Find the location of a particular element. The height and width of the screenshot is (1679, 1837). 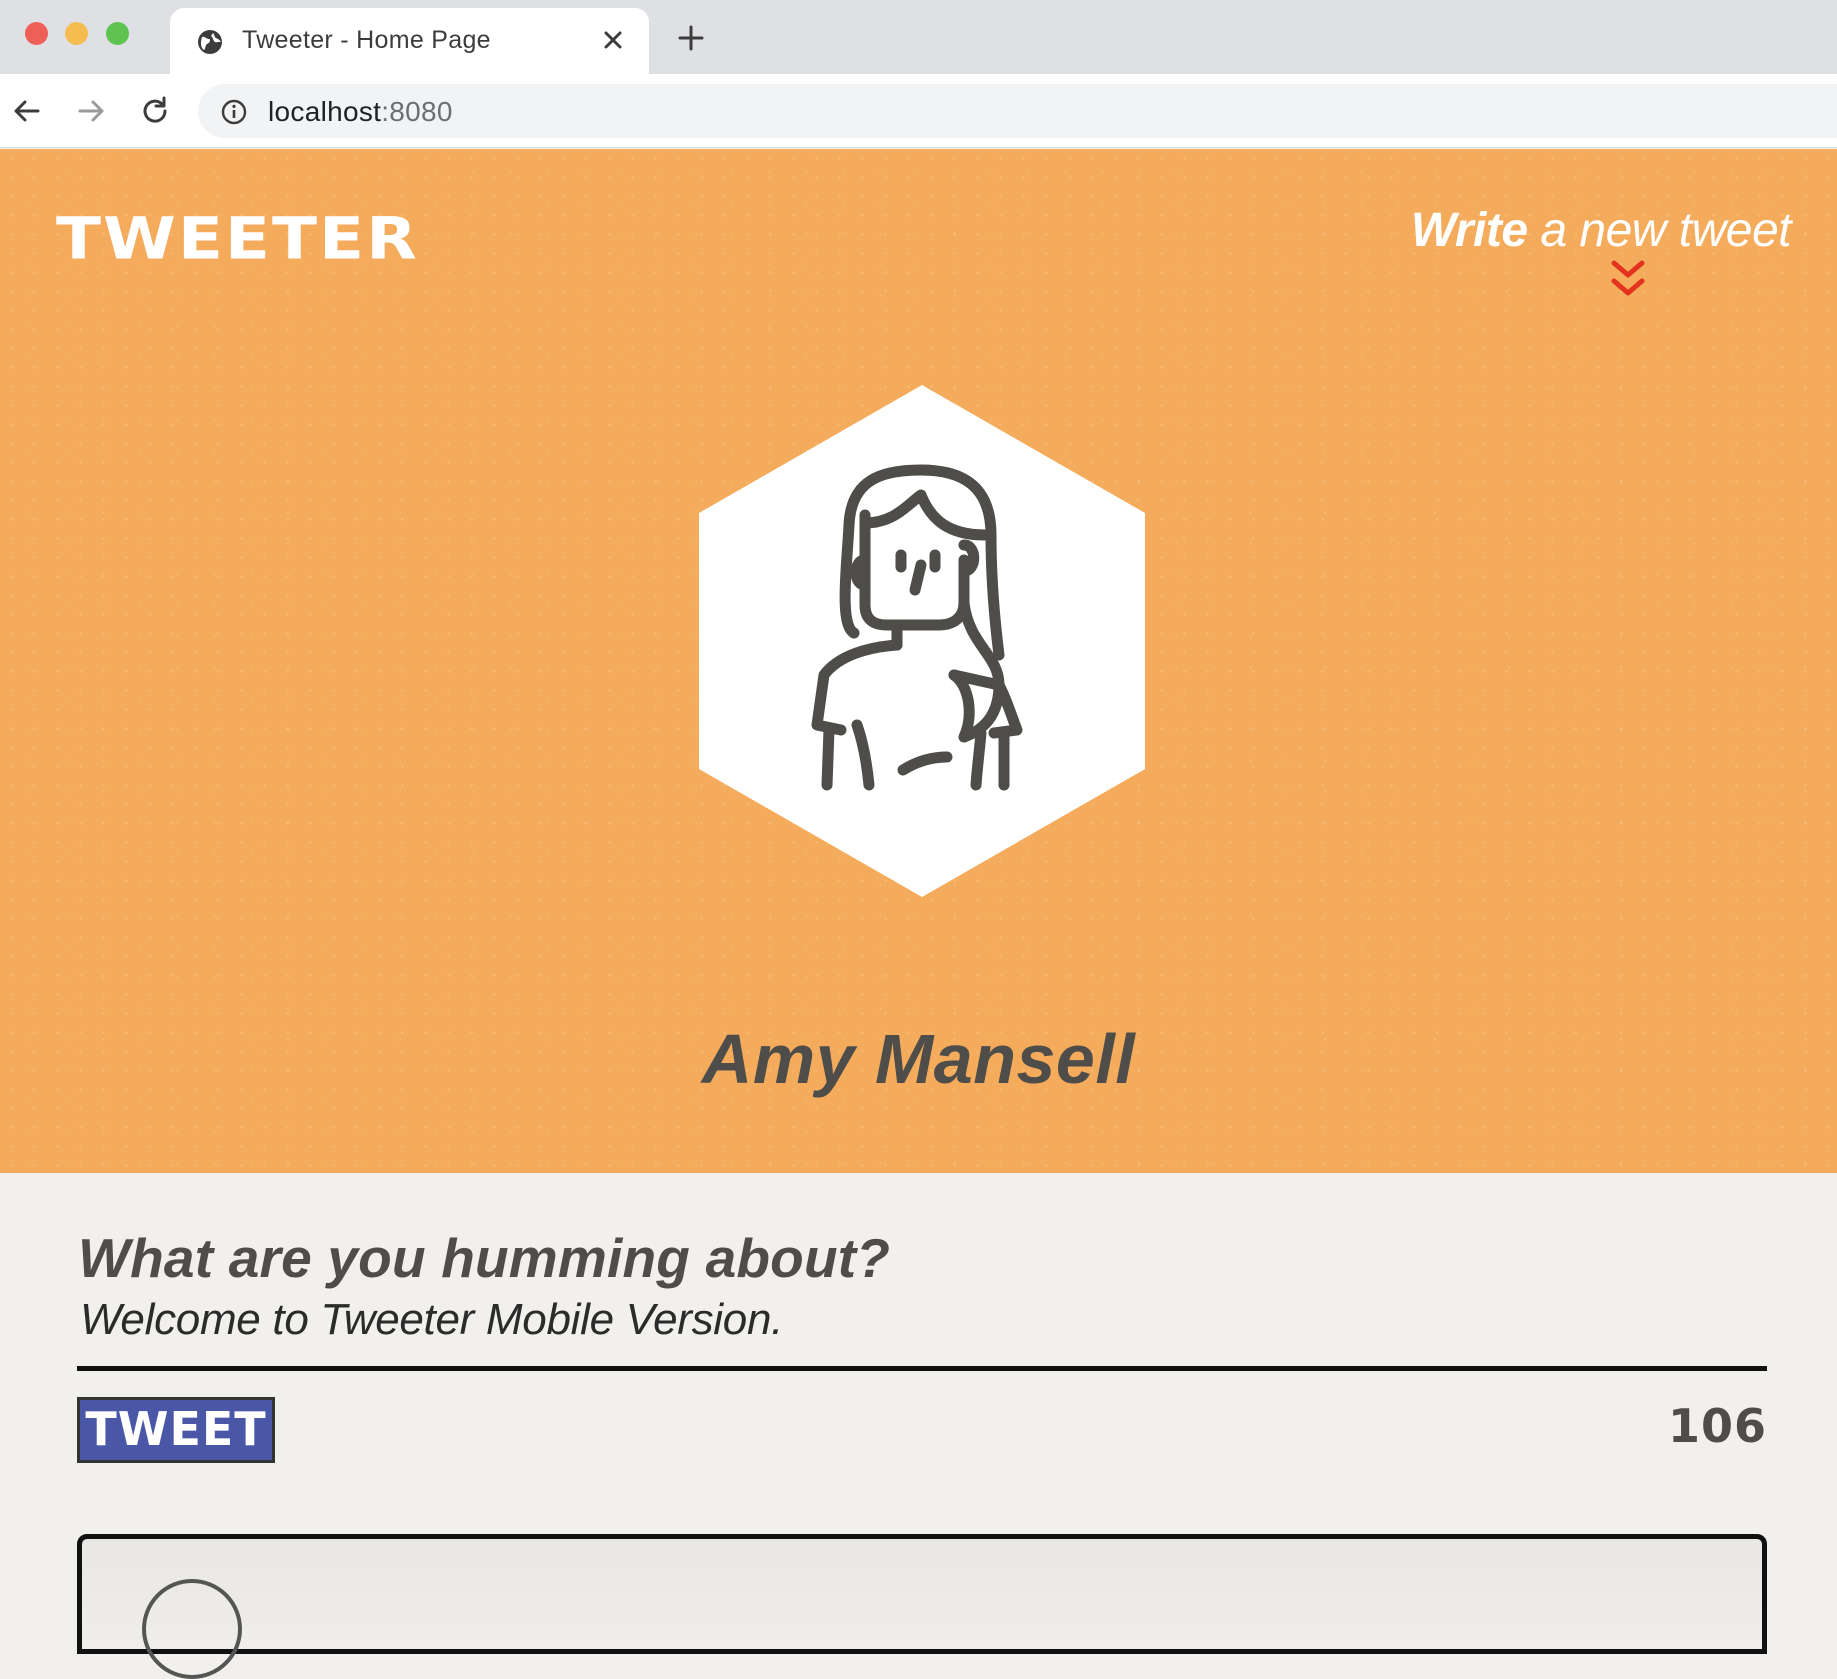

browser-toolbar: localhost:8080 is located at coordinates (918, 111).